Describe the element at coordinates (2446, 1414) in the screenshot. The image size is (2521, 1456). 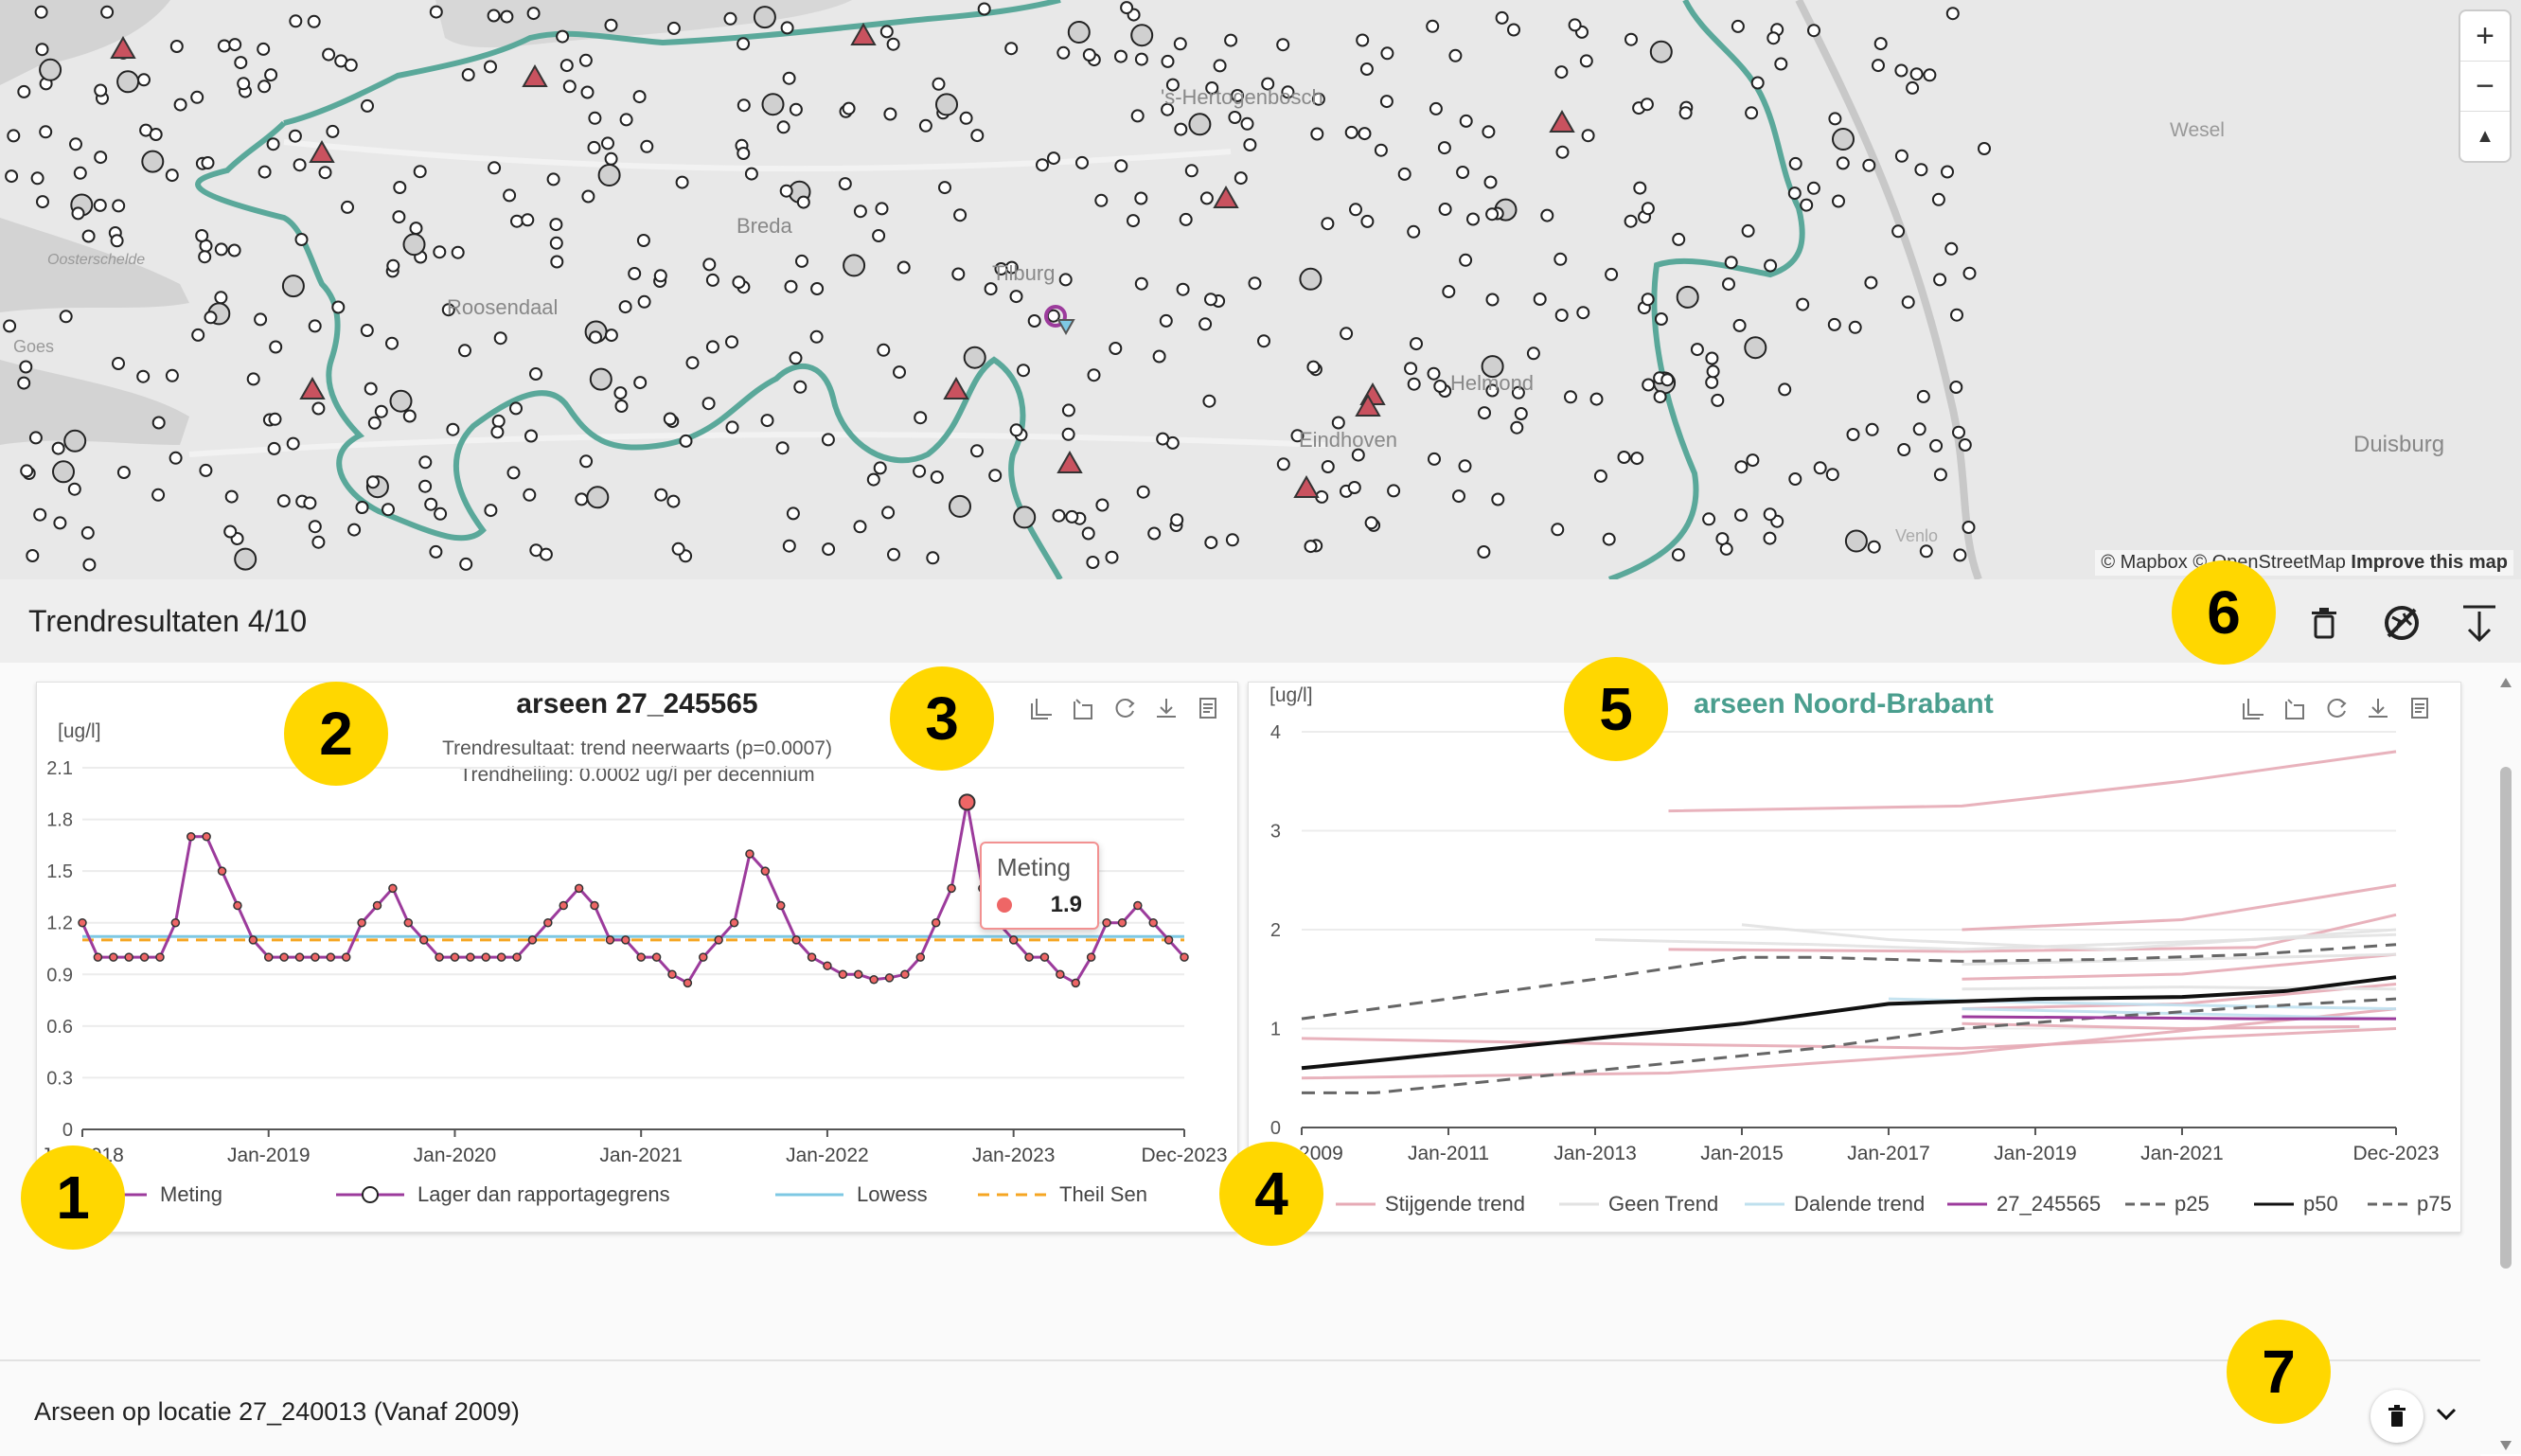
I see `row-expand-button` at that location.